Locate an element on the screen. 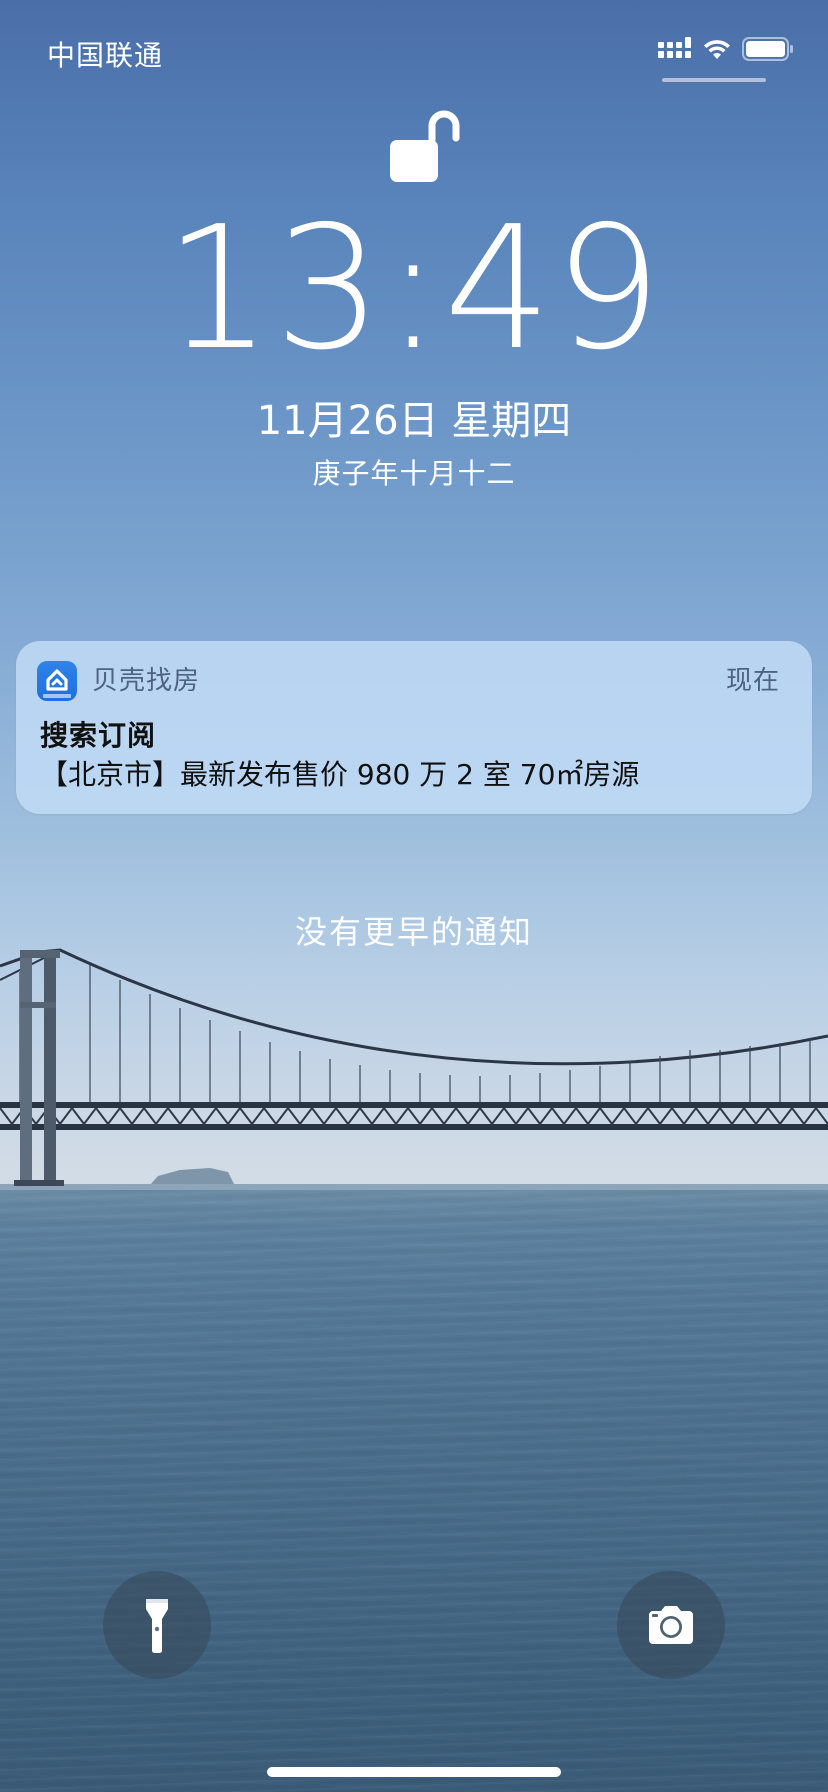  lock-screen-time: 13:49 is located at coordinates (414, 289).